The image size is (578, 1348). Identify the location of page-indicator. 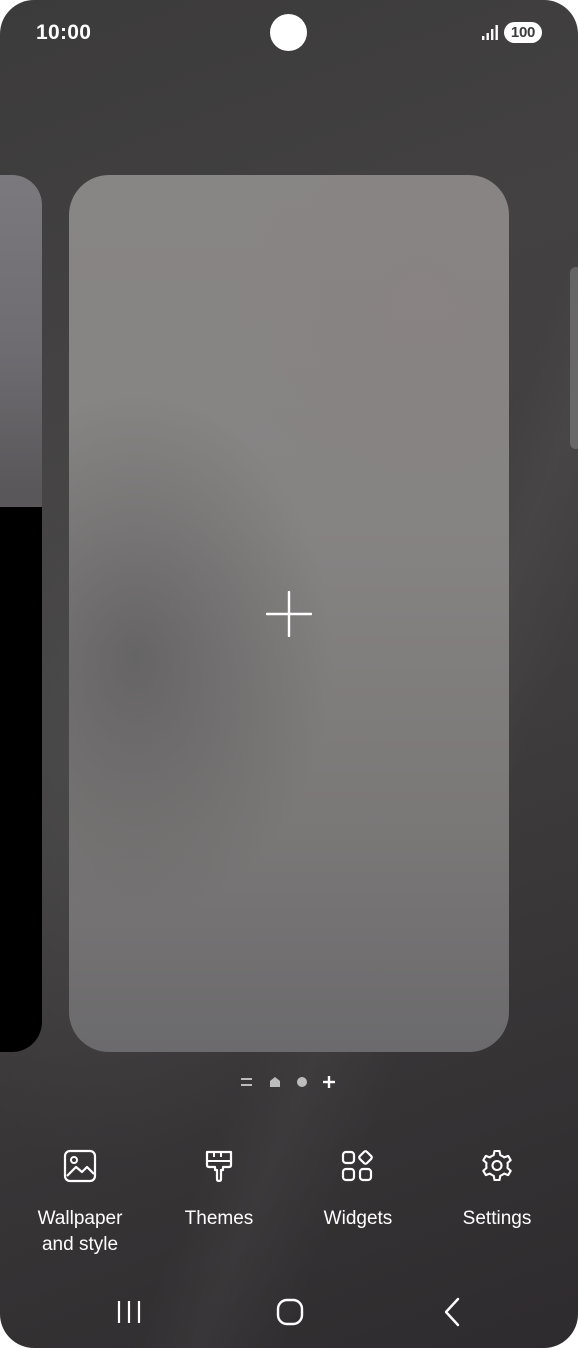
(289, 1082).